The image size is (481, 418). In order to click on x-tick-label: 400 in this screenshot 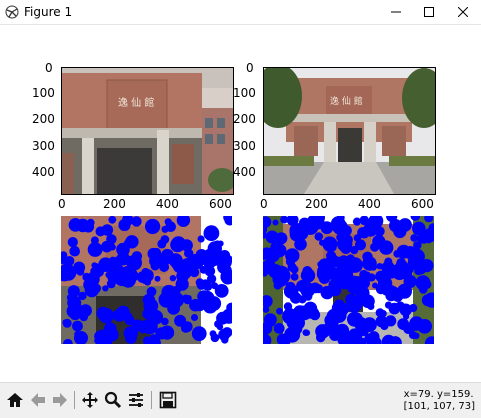, I will do `click(369, 204)`.